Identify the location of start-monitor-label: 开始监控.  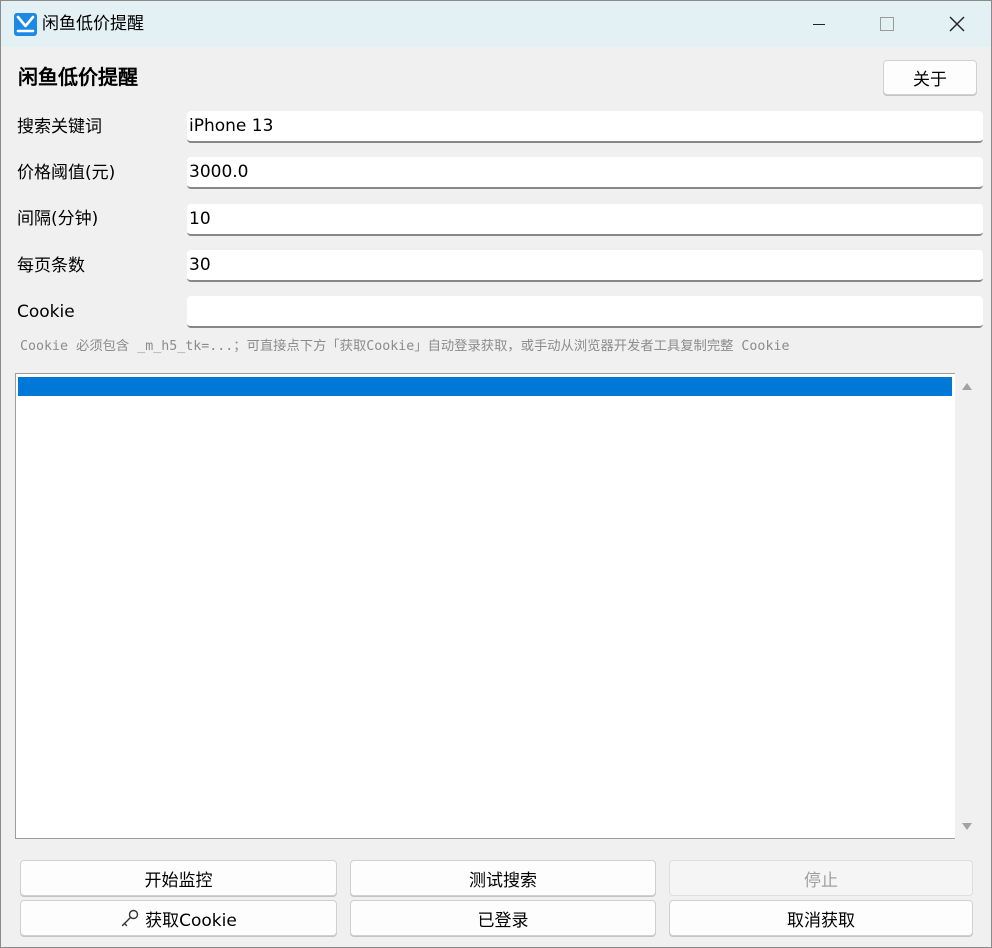
(178, 880).